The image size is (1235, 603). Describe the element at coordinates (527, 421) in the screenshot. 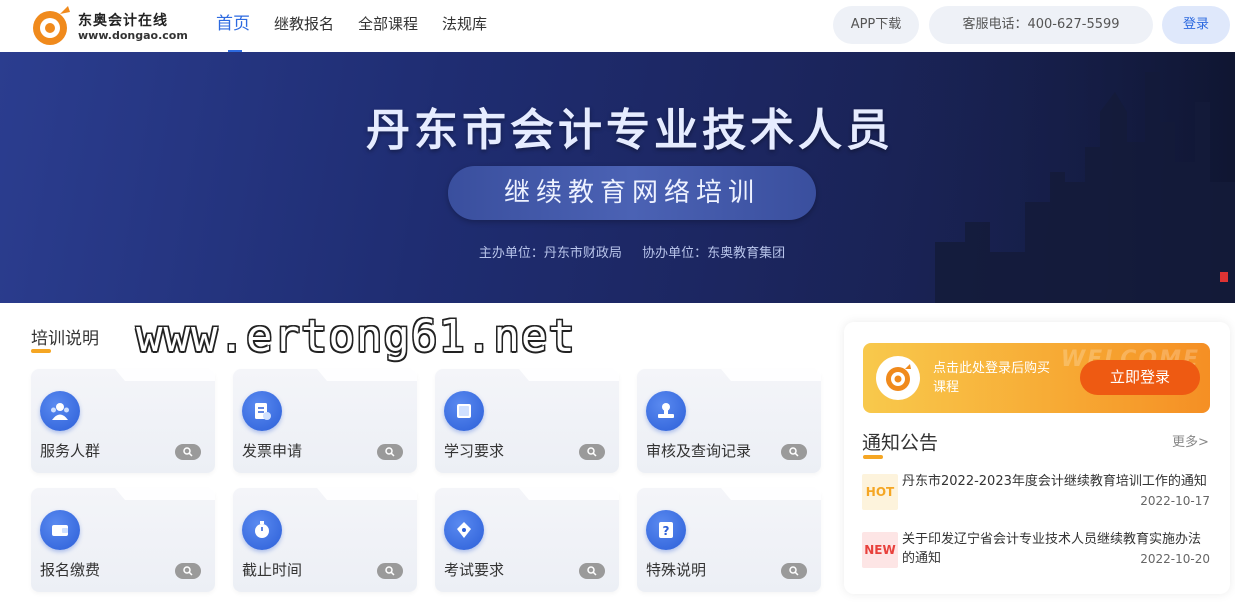

I see `card-study-requirements: 学习要求` at that location.